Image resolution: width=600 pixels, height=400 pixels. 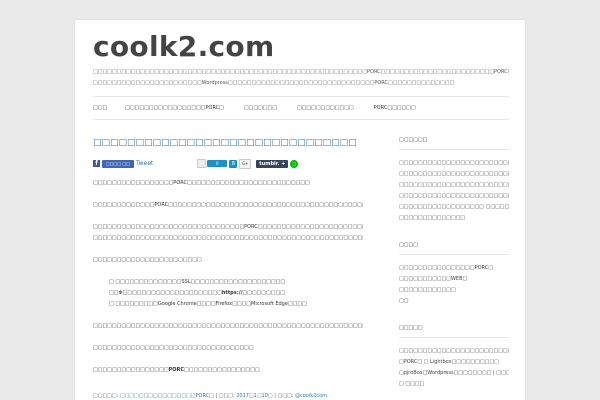 I want to click on author-prefix: | □□□:, so click(x=283, y=396).